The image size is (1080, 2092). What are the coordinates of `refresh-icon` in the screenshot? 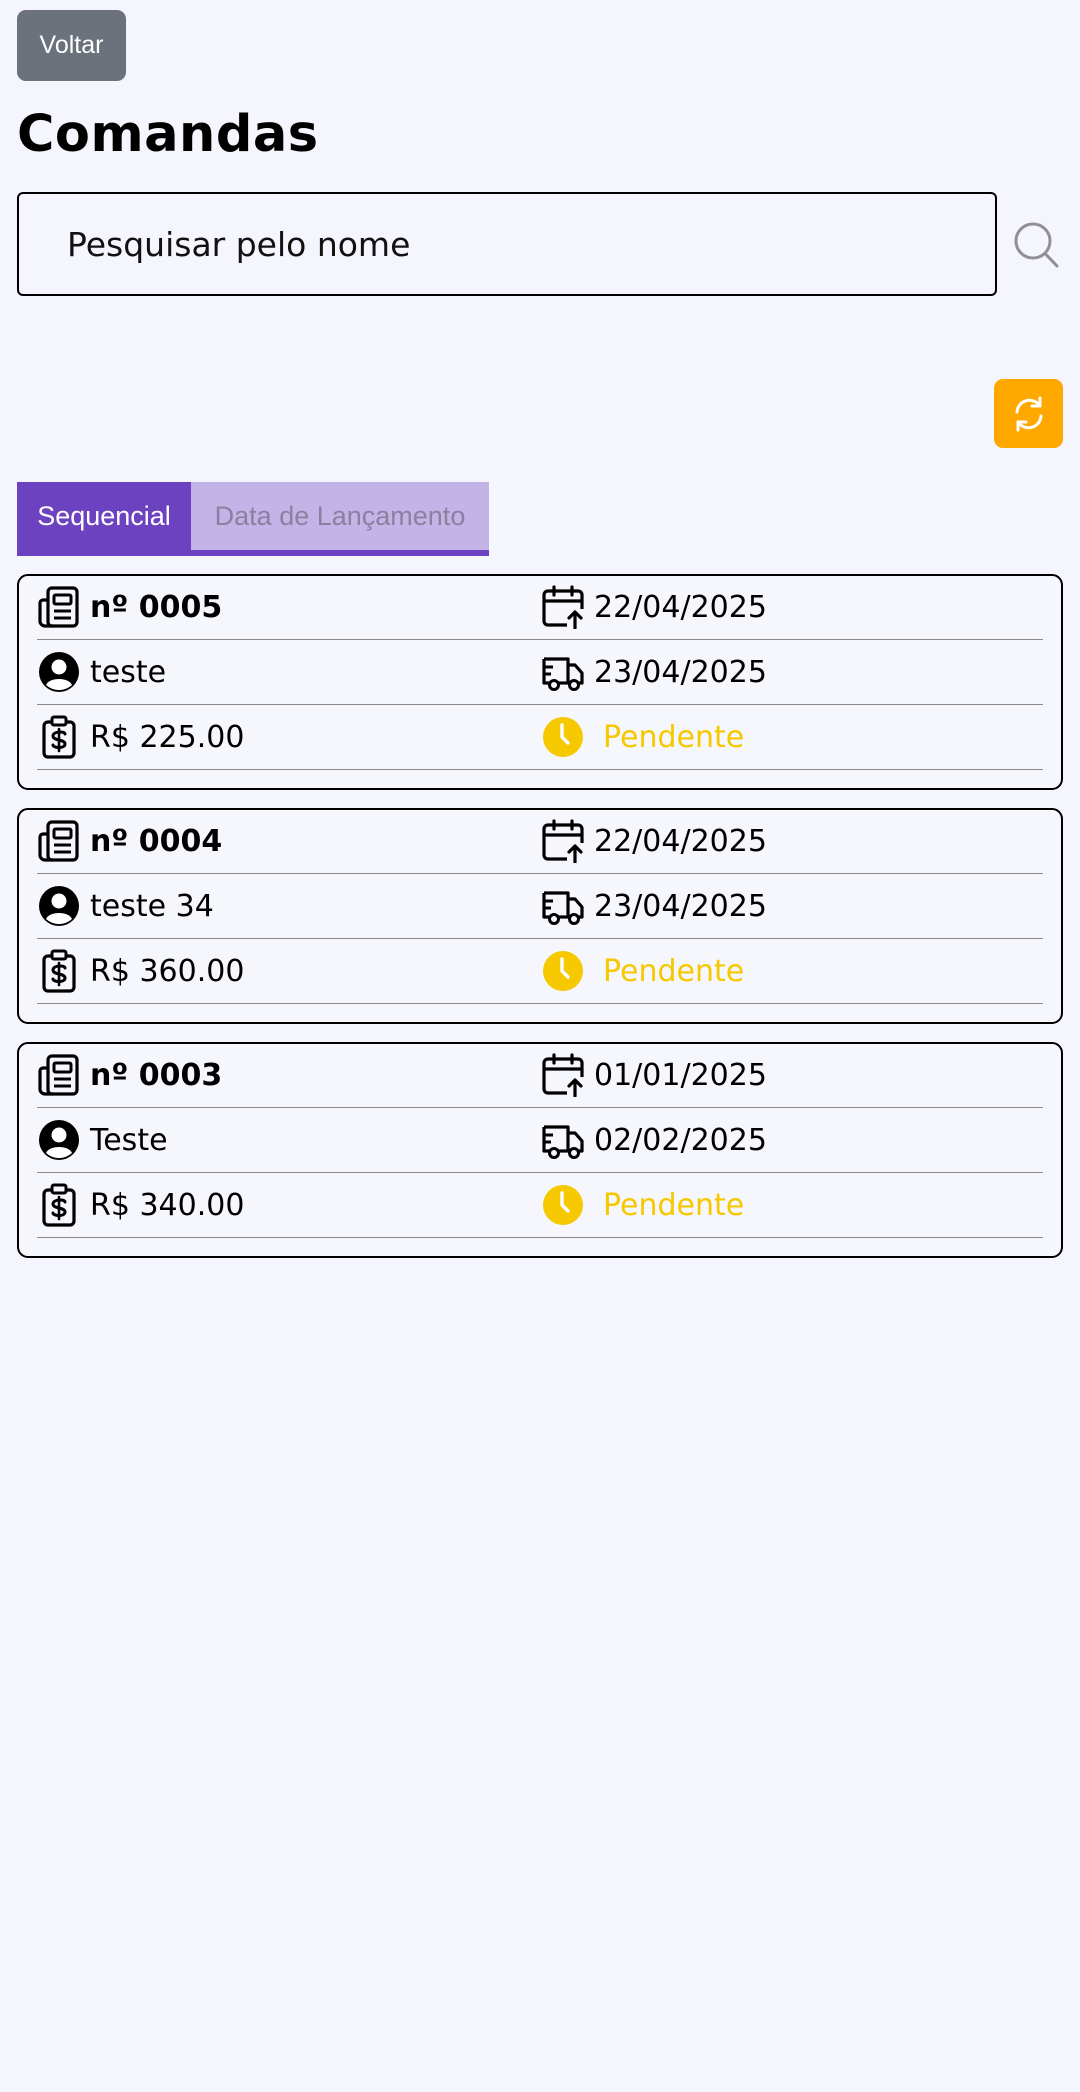 It's located at (1028, 413).